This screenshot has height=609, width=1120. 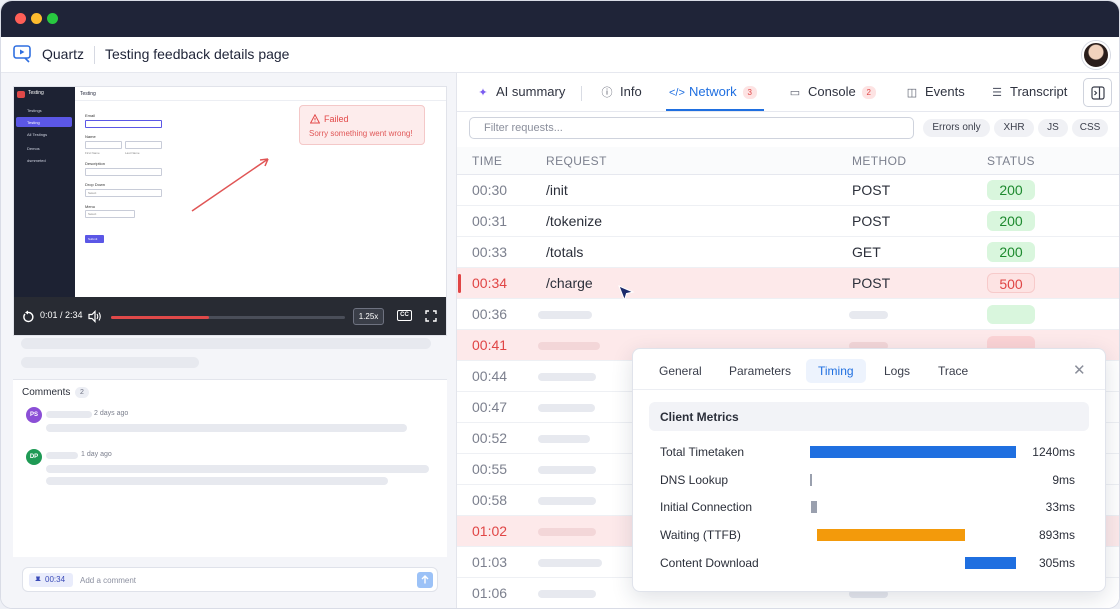 What do you see at coordinates (1014, 128) in the screenshot?
I see `filter-chip-xhr: XHR` at bounding box center [1014, 128].